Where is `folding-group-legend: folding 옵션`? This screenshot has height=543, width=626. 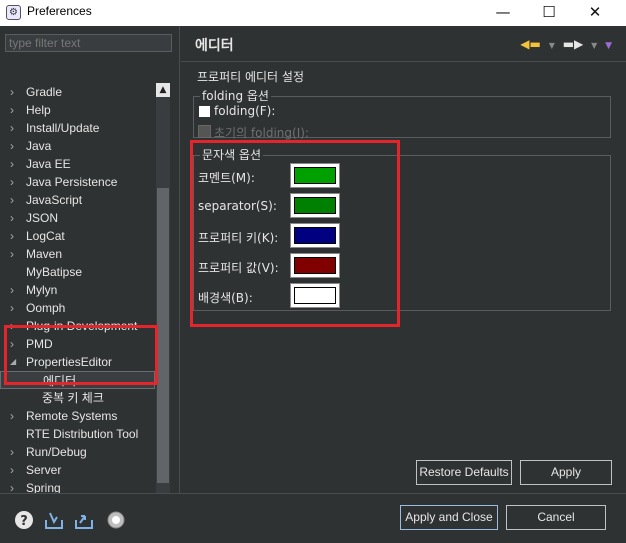
folding-group-legend: folding 옵션 is located at coordinates (235, 96).